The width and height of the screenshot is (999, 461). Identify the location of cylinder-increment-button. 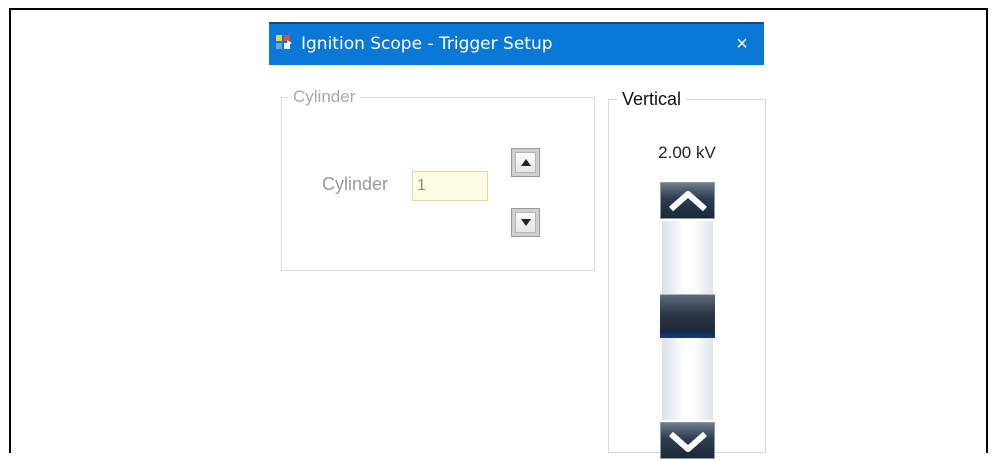
(525, 162).